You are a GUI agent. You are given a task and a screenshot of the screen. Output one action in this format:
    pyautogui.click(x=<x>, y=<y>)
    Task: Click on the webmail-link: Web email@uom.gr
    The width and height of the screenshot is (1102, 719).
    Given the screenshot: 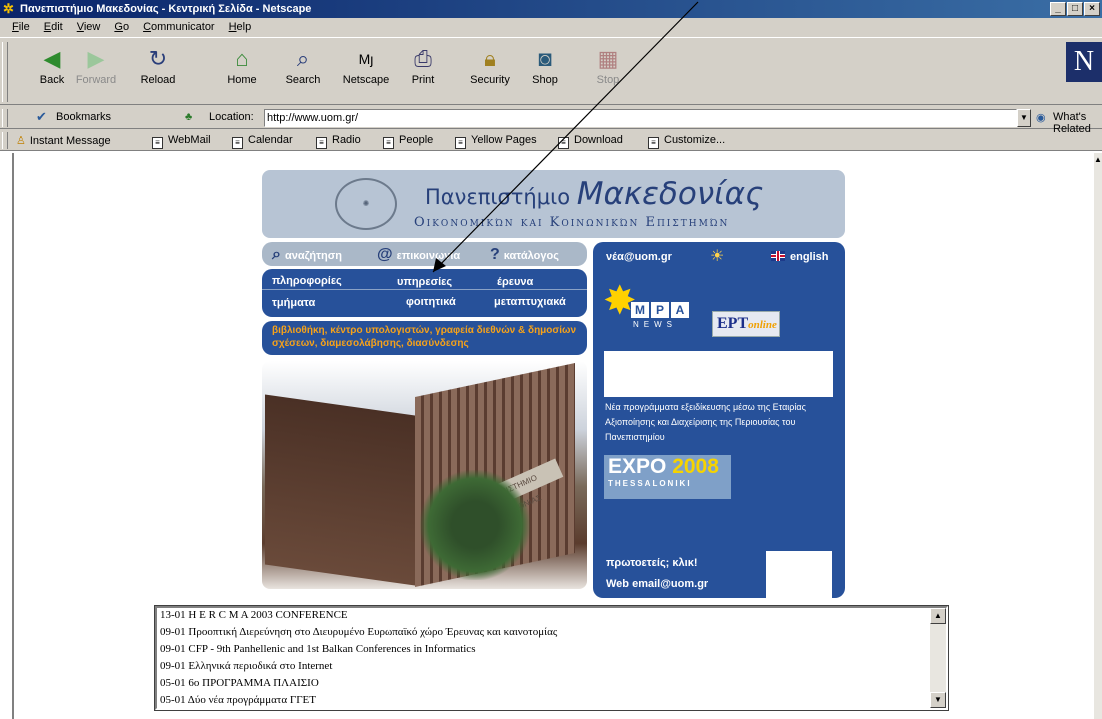 What is the action you would take?
    pyautogui.click(x=657, y=584)
    